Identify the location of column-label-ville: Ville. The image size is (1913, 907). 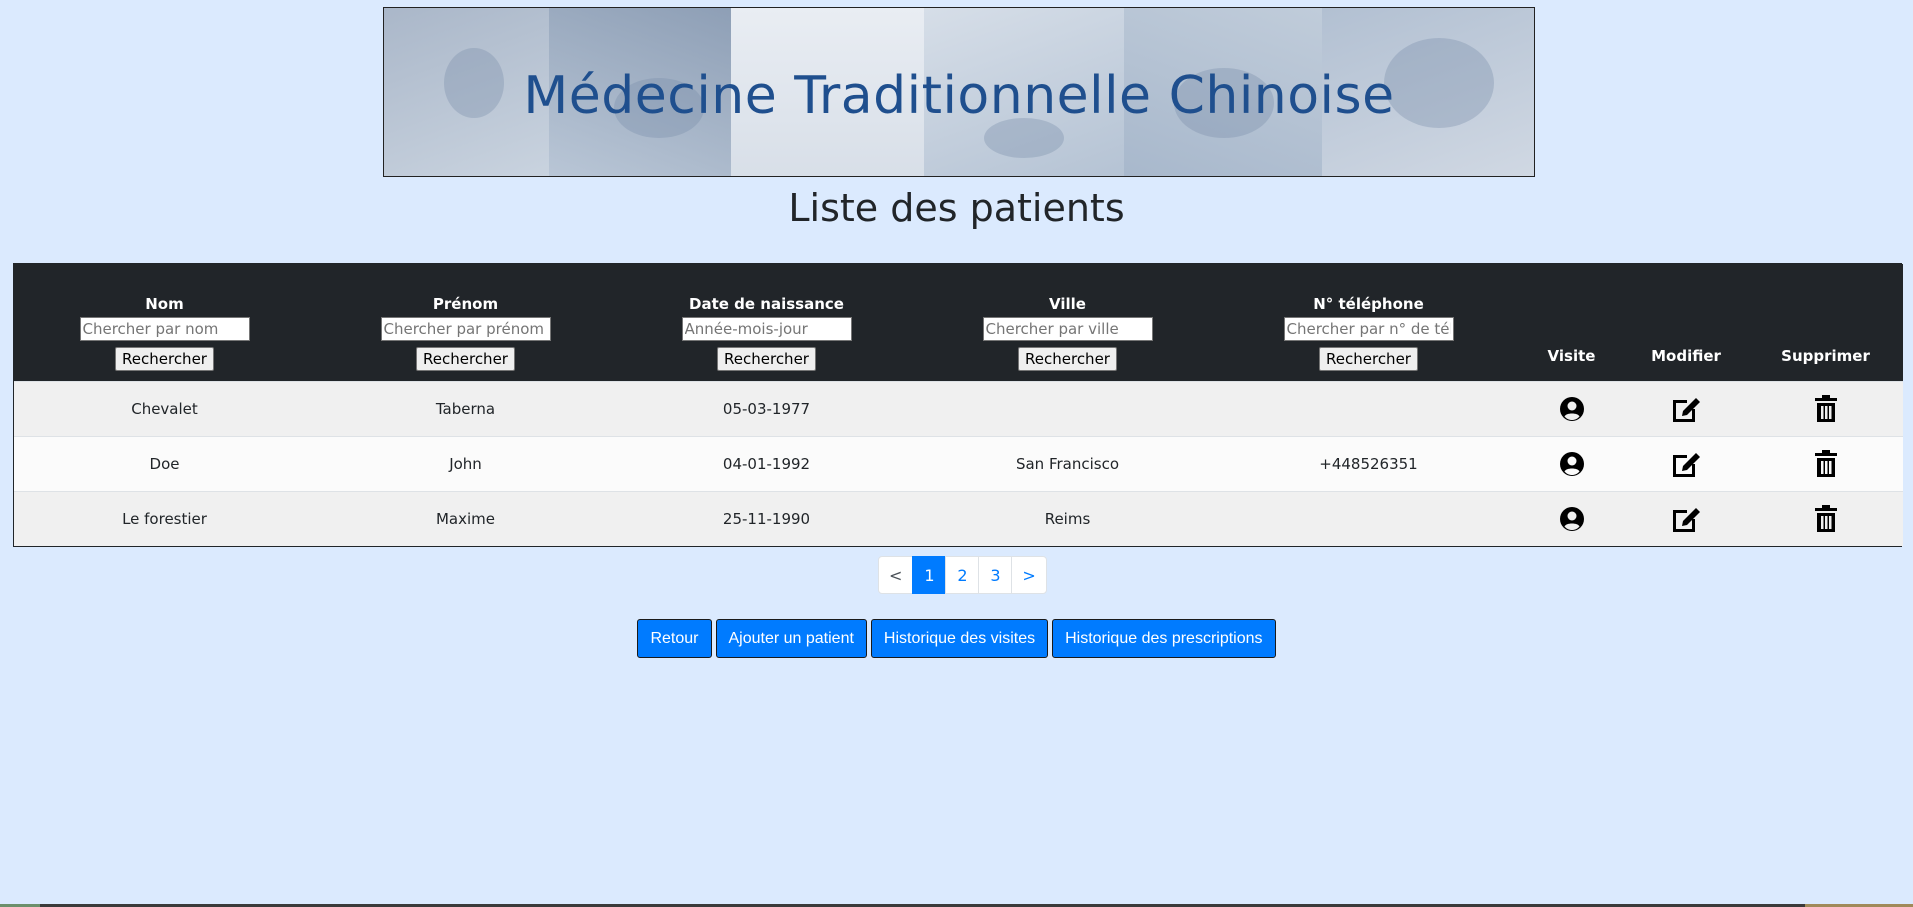
(1067, 304).